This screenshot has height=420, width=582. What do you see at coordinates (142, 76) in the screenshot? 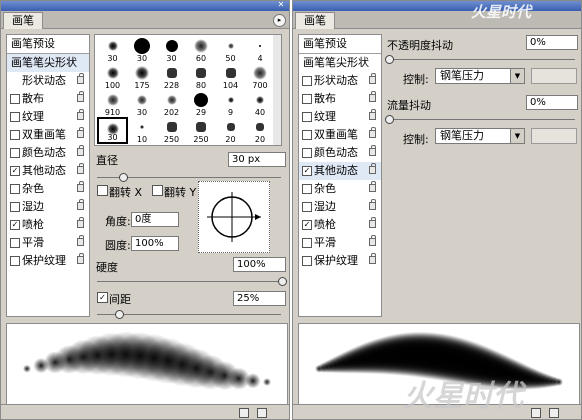
I see `brush-tip: 175` at bounding box center [142, 76].